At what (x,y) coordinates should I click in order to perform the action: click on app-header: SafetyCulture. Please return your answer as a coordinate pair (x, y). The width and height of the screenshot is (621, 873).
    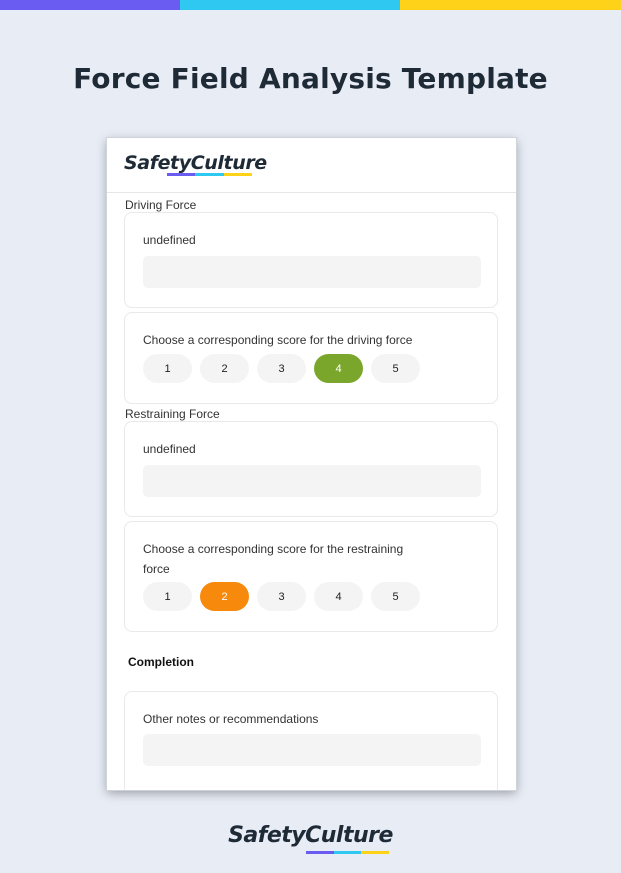
    Looking at the image, I should click on (311, 165).